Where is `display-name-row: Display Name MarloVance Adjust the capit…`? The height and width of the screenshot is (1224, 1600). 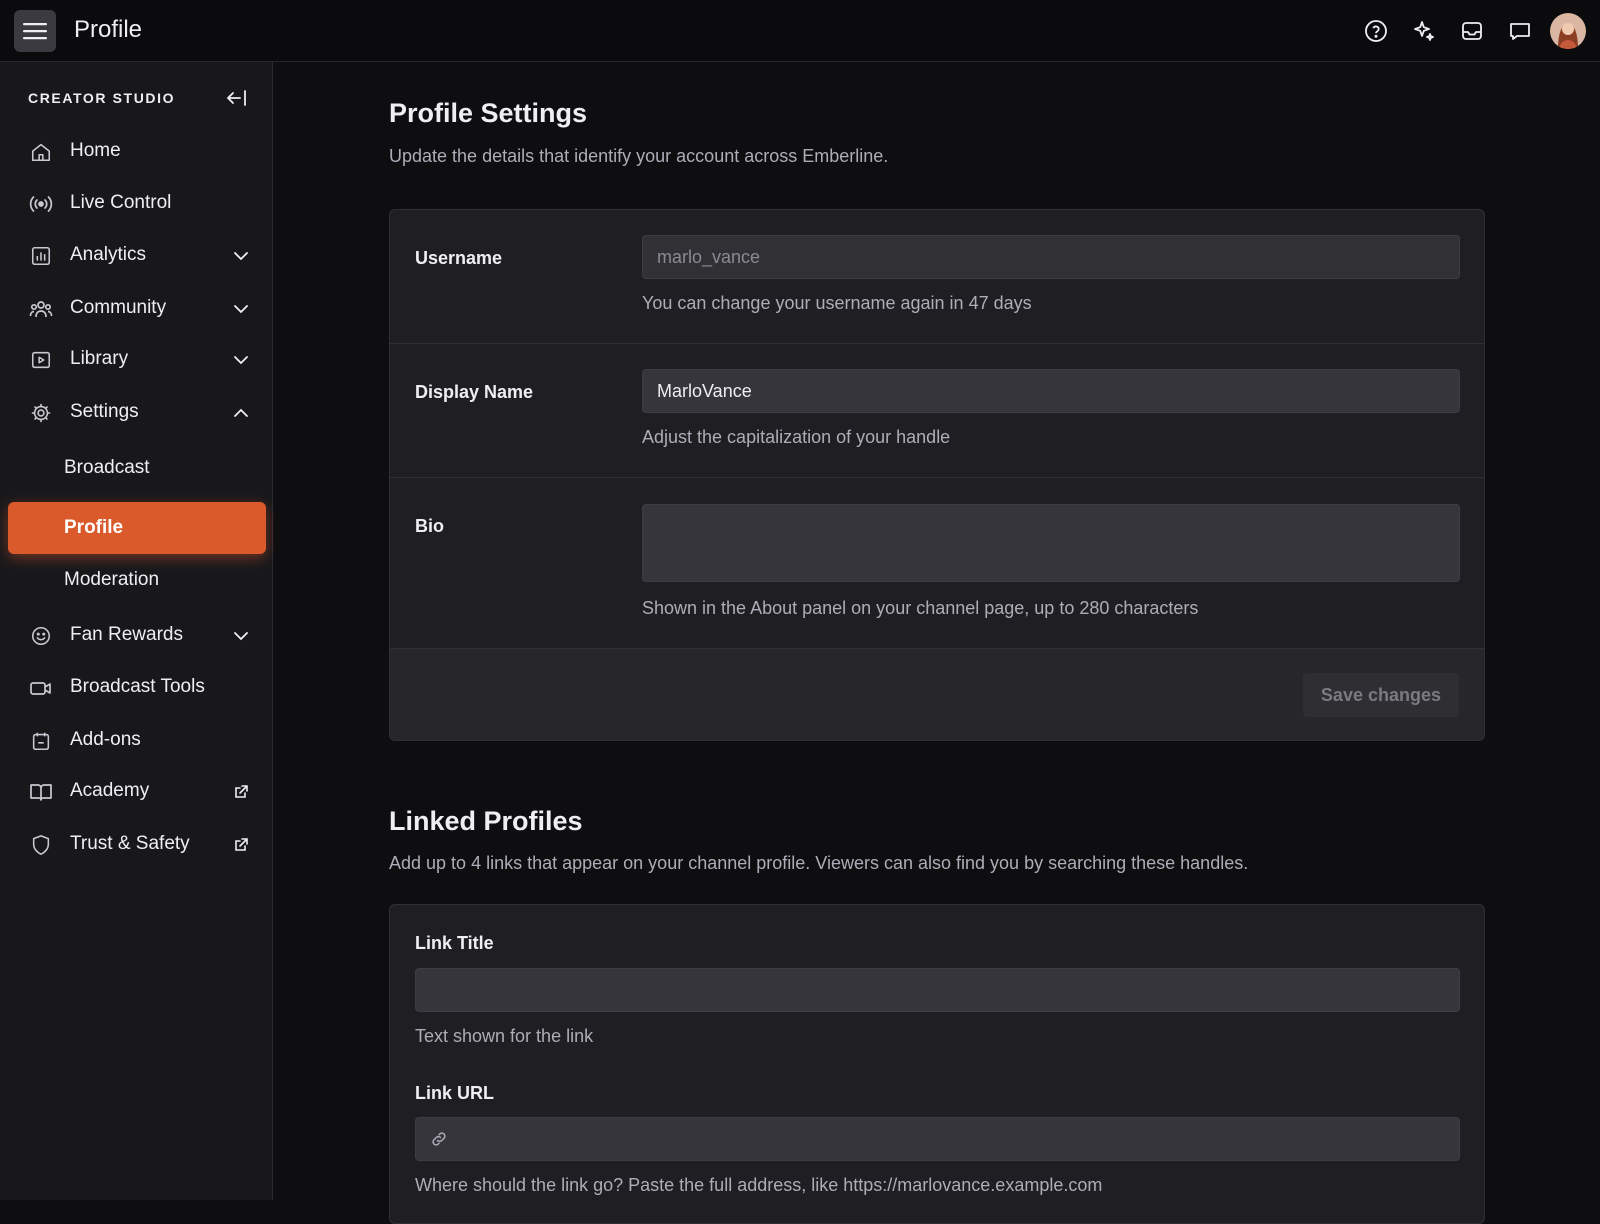 display-name-row: Display Name MarloVance Adjust the capit… is located at coordinates (937, 411).